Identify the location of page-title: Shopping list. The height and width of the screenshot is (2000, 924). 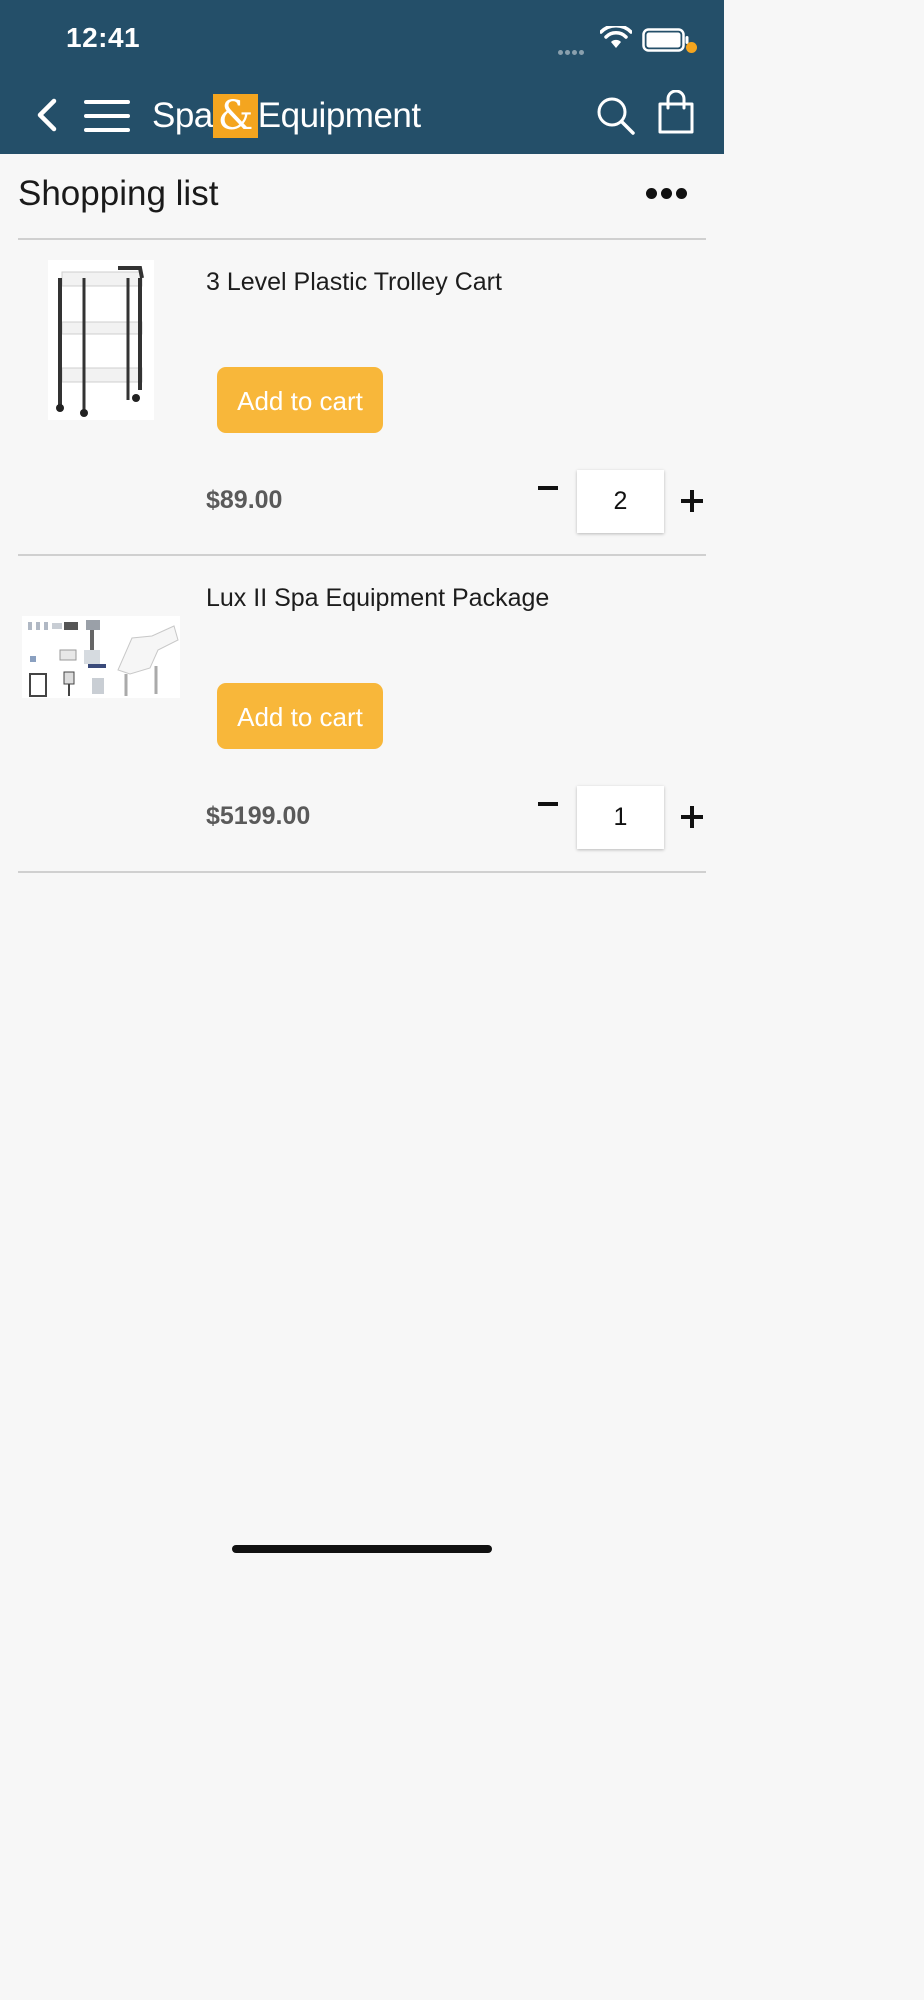
(118, 193).